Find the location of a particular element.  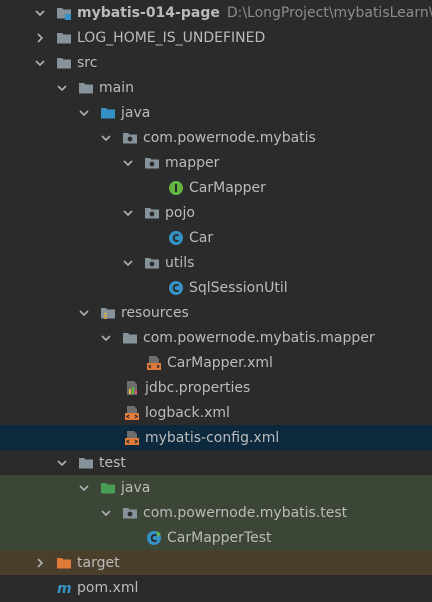

package-label: com.powernode.mybatis.test is located at coordinates (245, 512).